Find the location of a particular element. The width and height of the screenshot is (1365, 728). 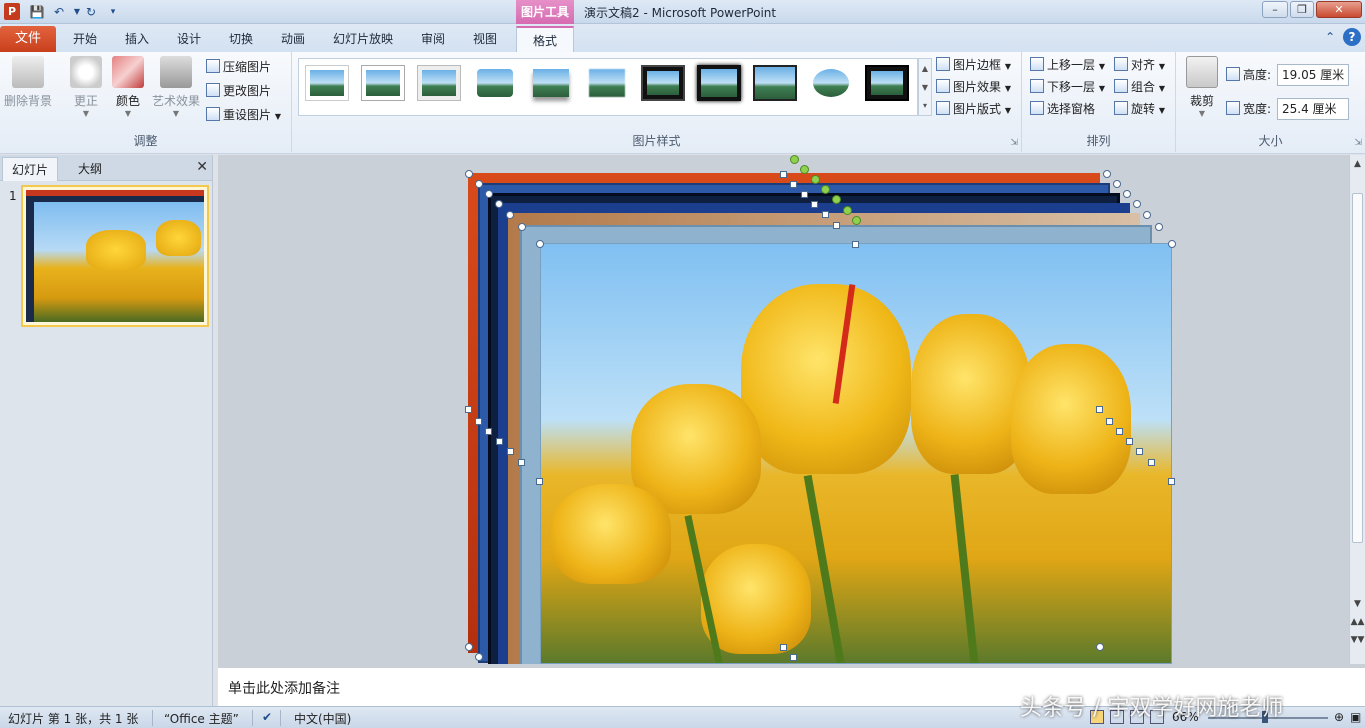

customize-qat-icon: ▾ is located at coordinates (113, 12).